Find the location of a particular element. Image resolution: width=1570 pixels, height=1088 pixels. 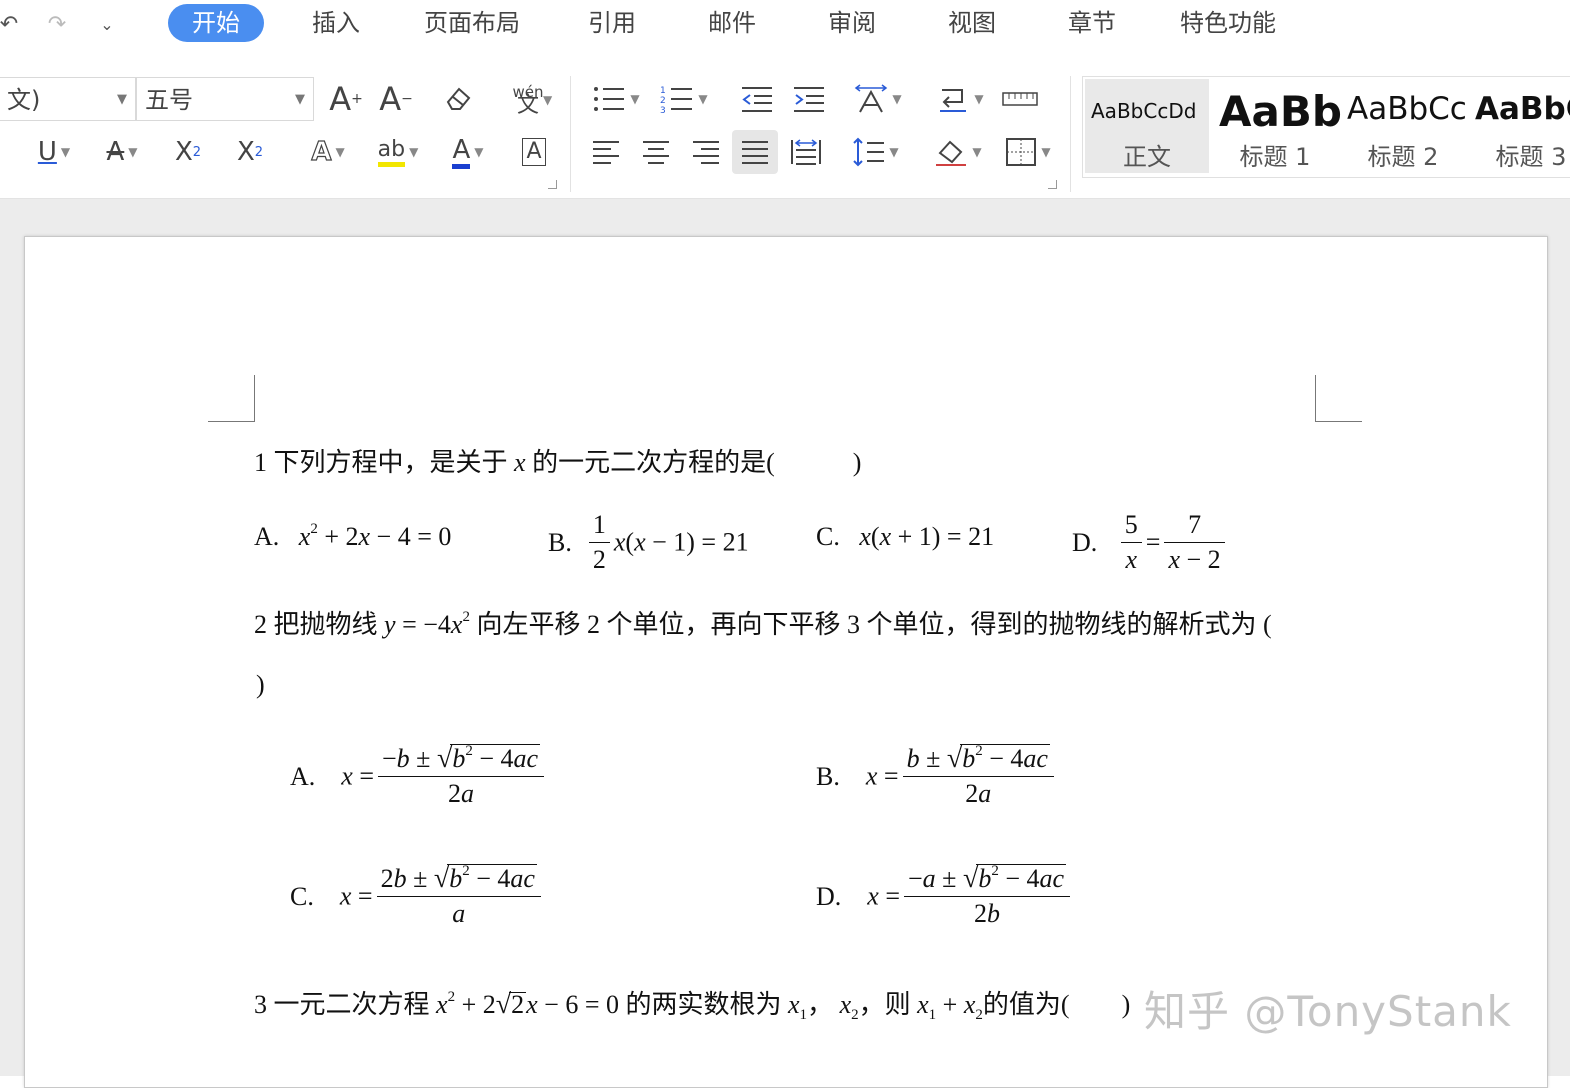

style-heading-2: AaBbCc 标题 2 is located at coordinates (1404, 126).